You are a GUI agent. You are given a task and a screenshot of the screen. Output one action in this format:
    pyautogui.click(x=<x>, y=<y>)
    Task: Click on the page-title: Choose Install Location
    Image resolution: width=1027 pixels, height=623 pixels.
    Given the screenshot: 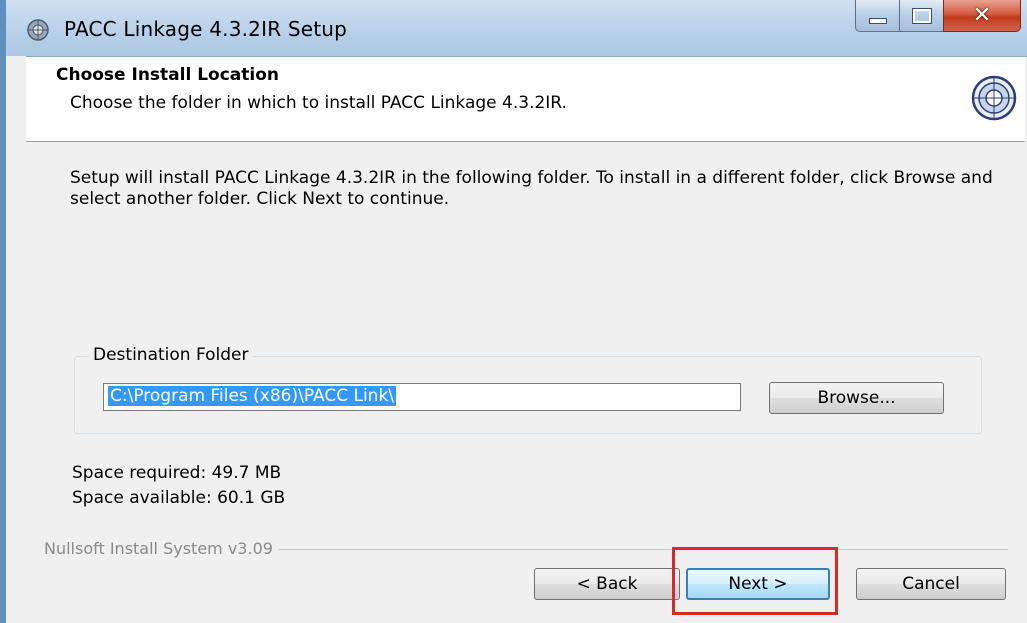 What is the action you would take?
    pyautogui.click(x=168, y=75)
    